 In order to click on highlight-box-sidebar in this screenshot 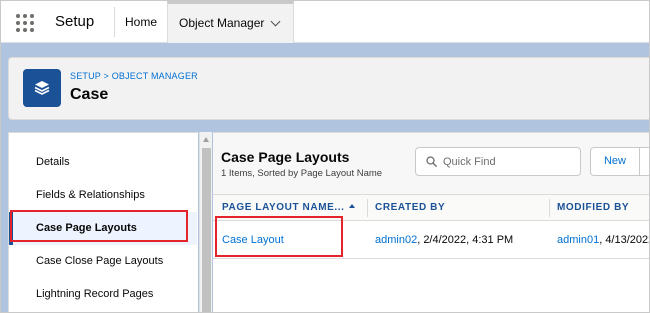, I will do `click(99, 226)`.